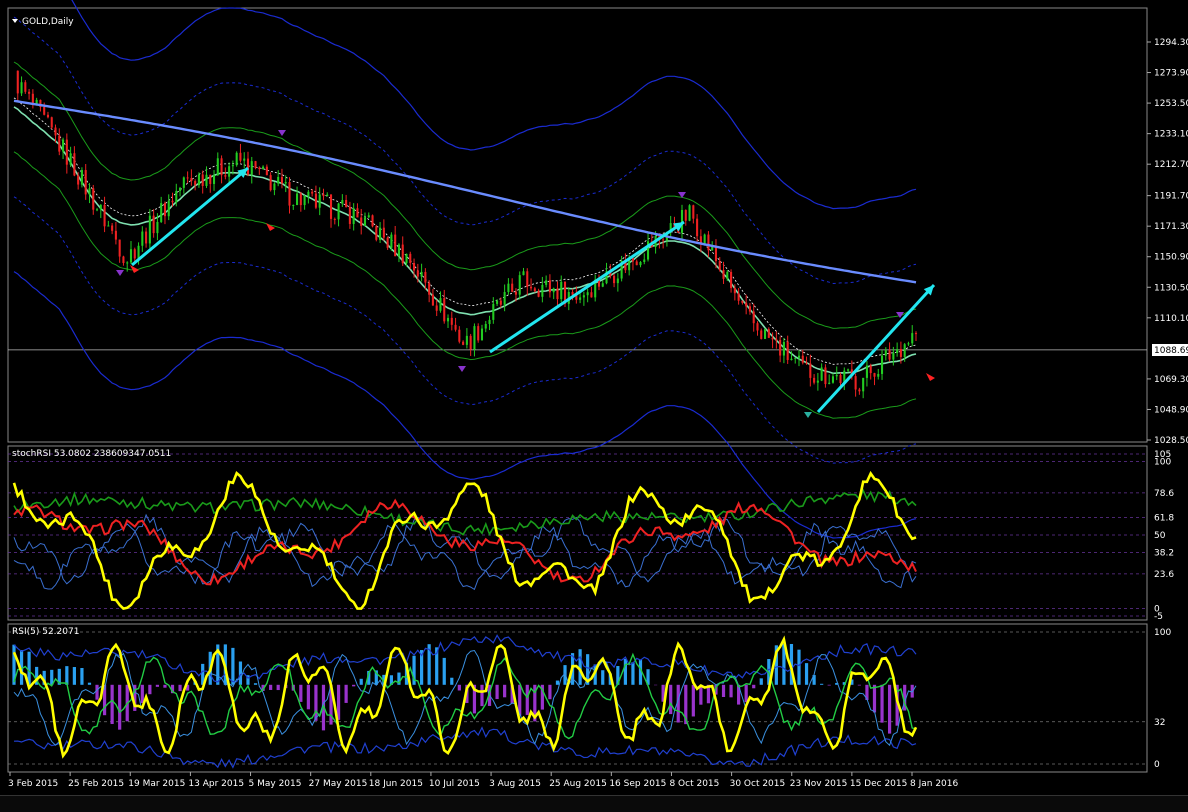  I want to click on price-label: 1130.50, so click(1171, 288).